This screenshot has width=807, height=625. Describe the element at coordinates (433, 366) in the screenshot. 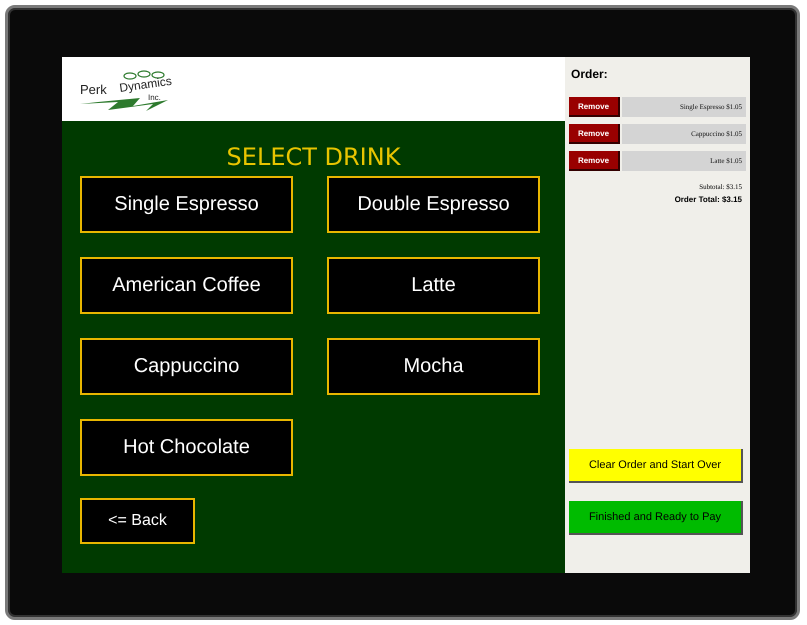

I see `drink-button: Mocha` at that location.